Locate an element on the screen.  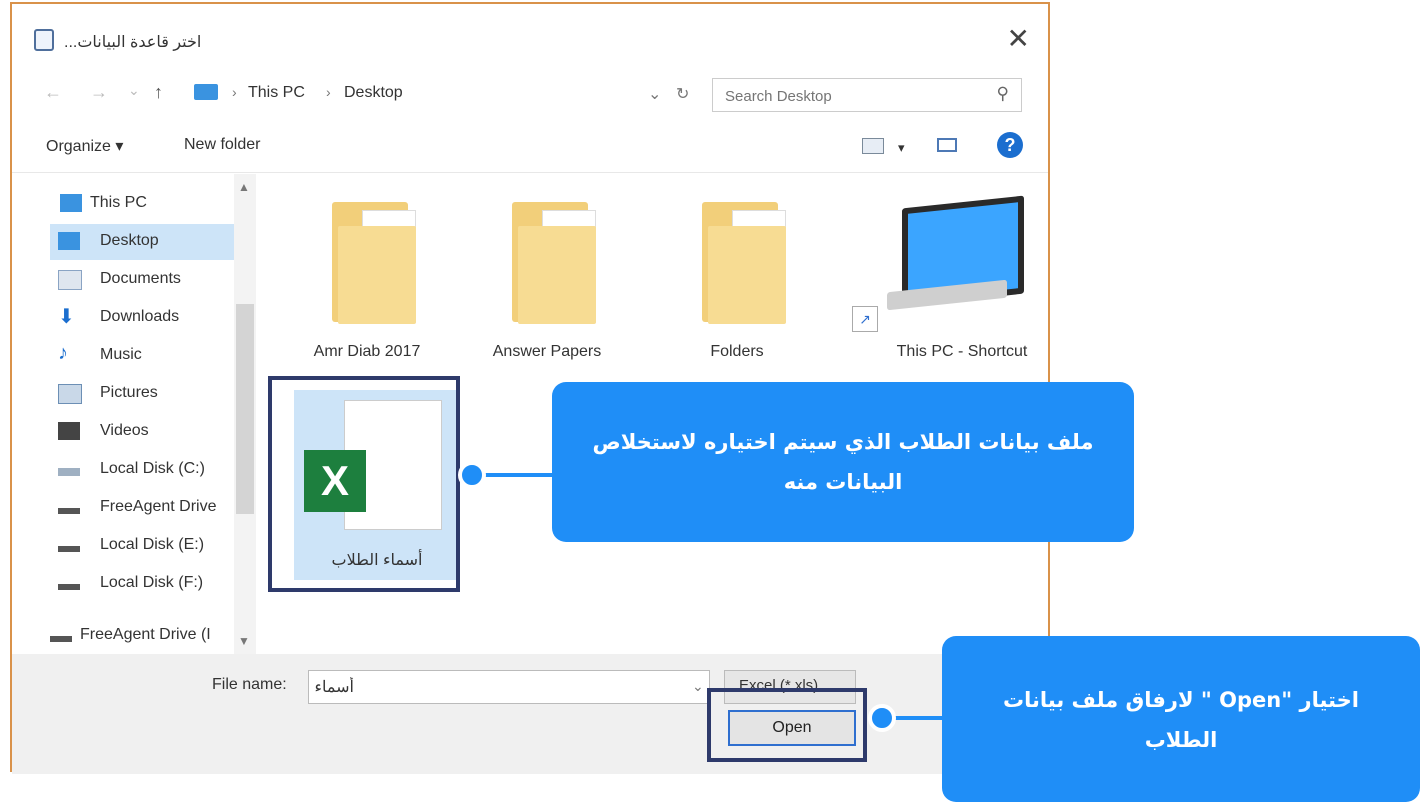
refresh-icon: ↻ is located at coordinates (682, 94).